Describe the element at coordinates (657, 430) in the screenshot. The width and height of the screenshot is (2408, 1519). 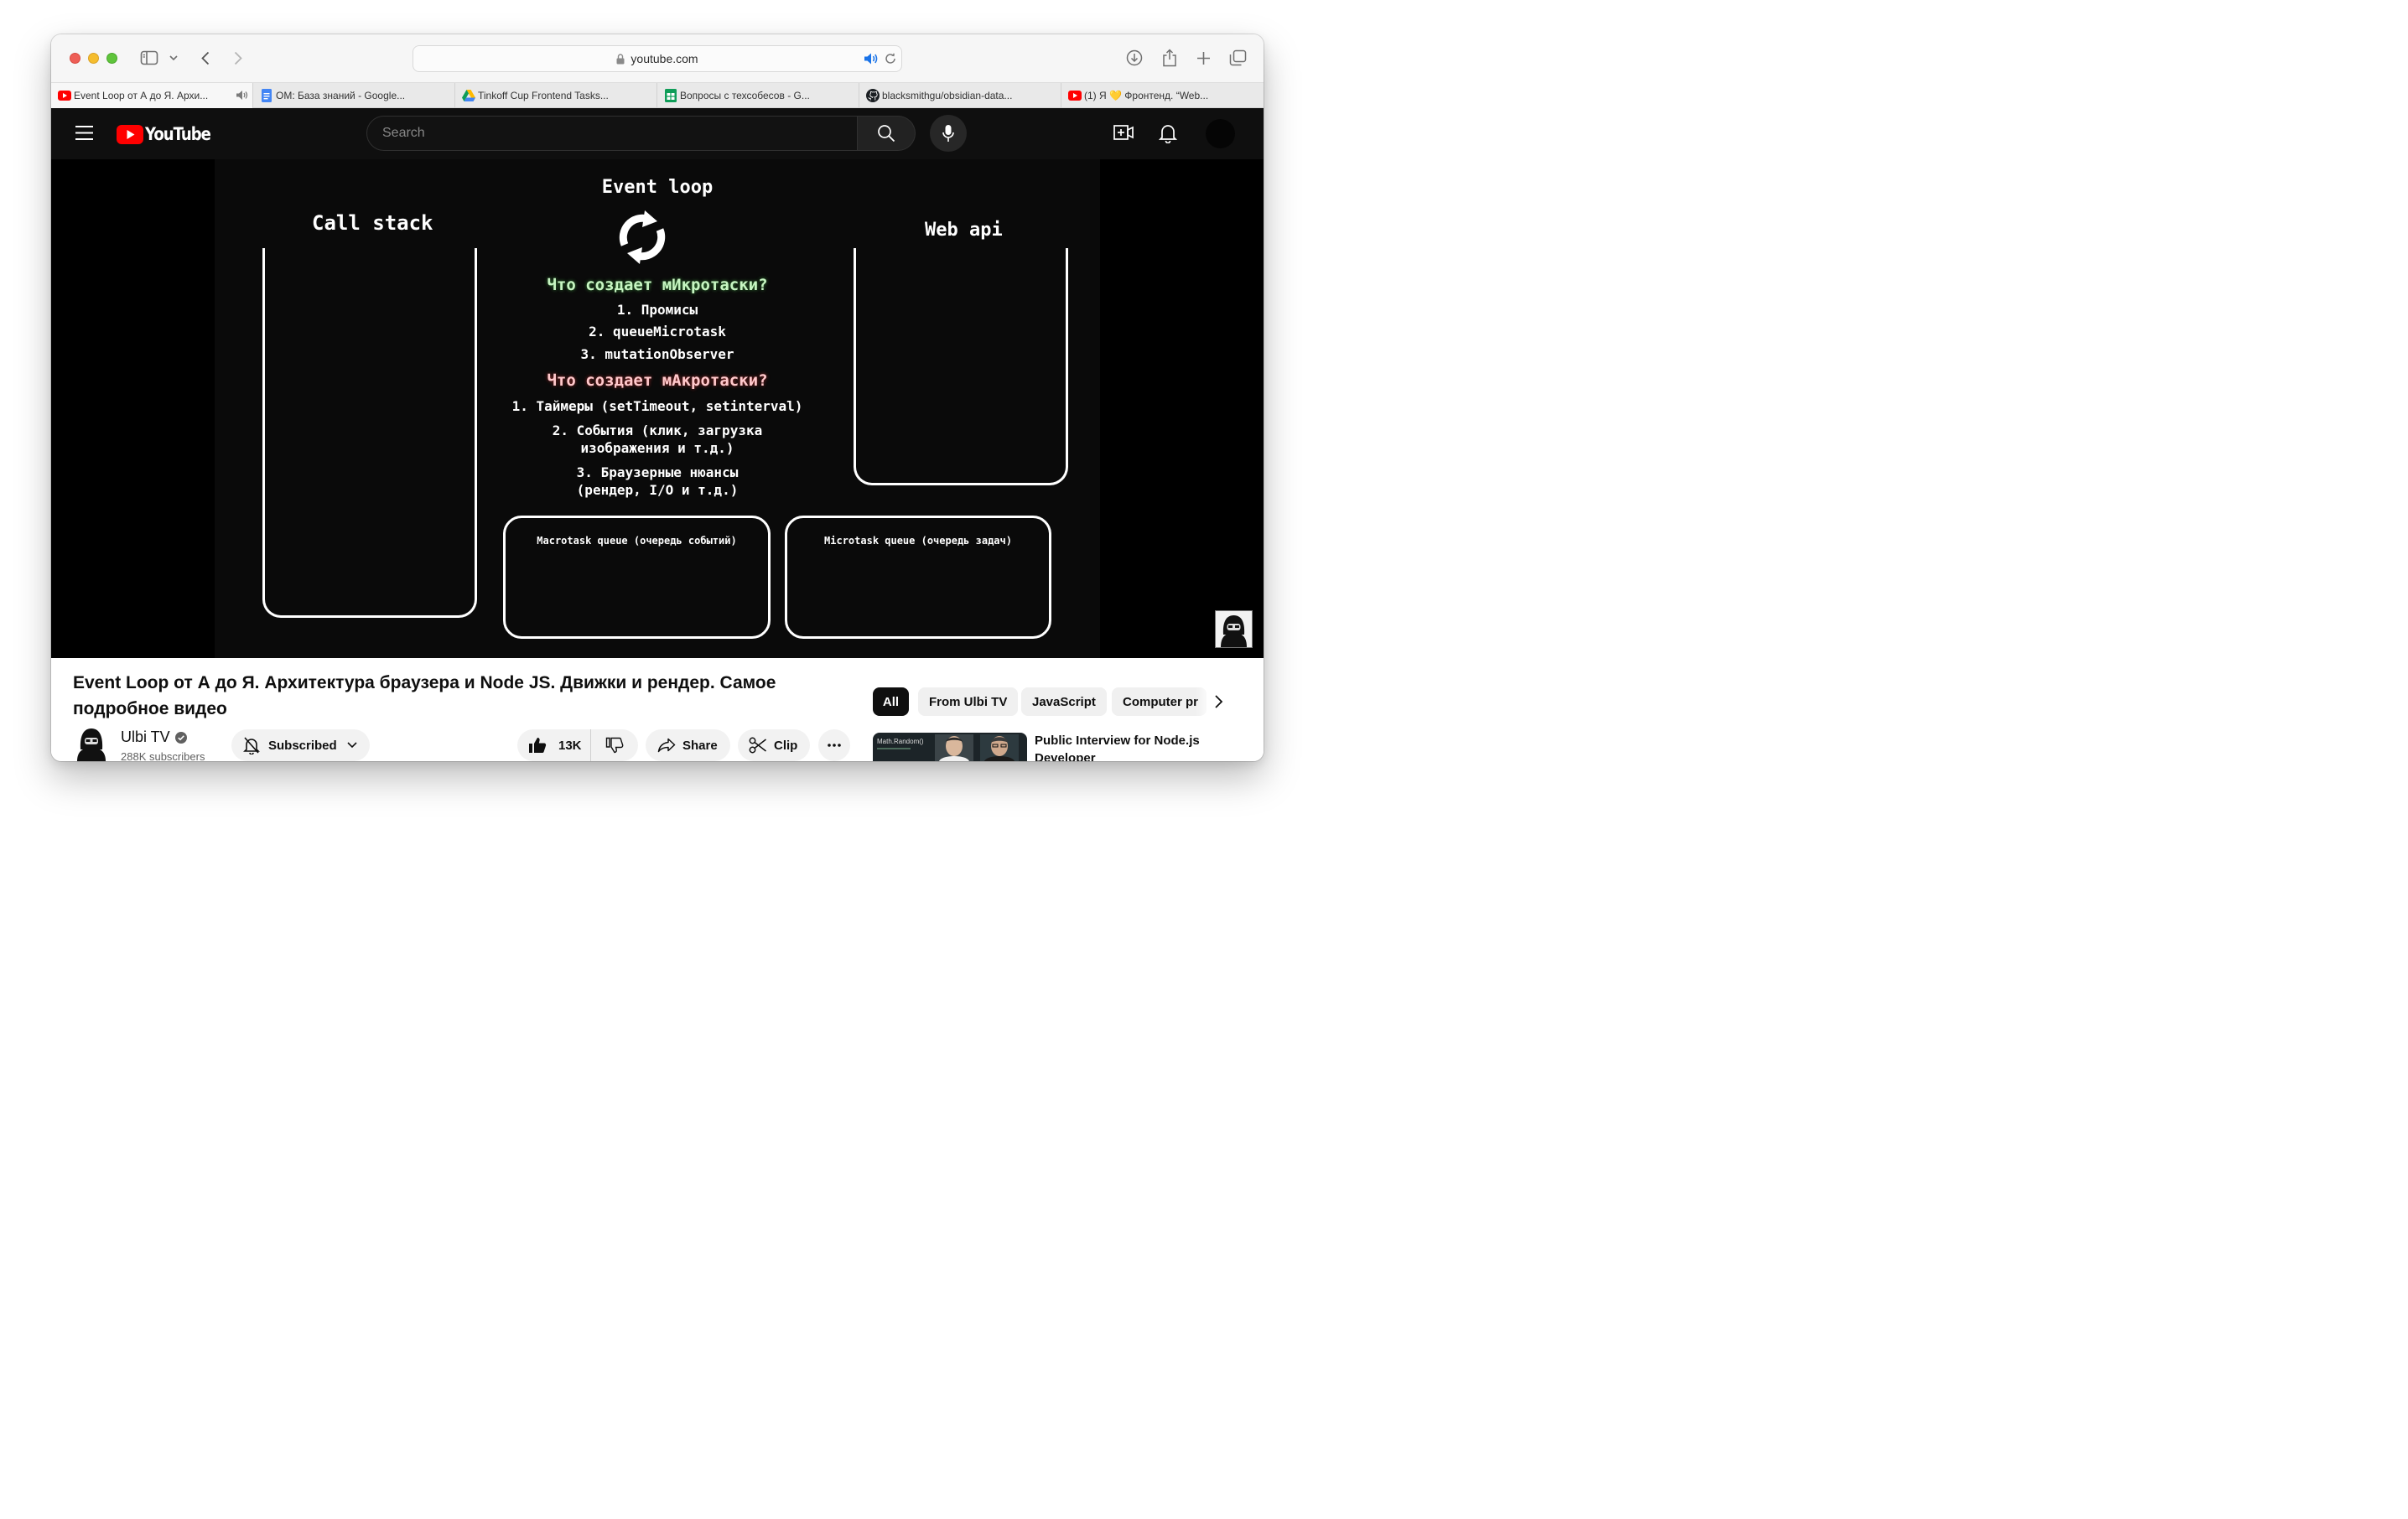
I see `macrotask-item: 2. События (клик, загрузка` at that location.